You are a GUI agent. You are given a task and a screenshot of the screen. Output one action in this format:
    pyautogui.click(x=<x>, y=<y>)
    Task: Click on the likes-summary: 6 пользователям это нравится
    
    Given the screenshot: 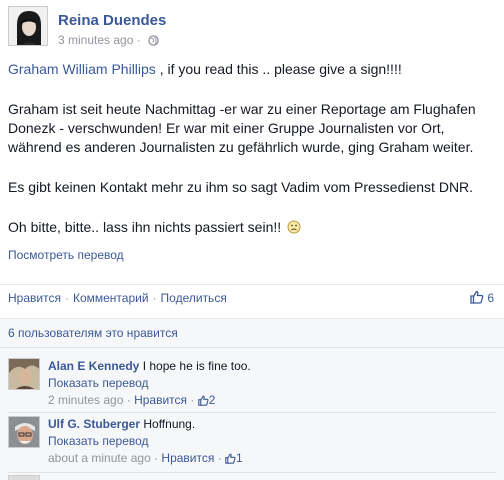 What is the action you would take?
    pyautogui.click(x=252, y=333)
    